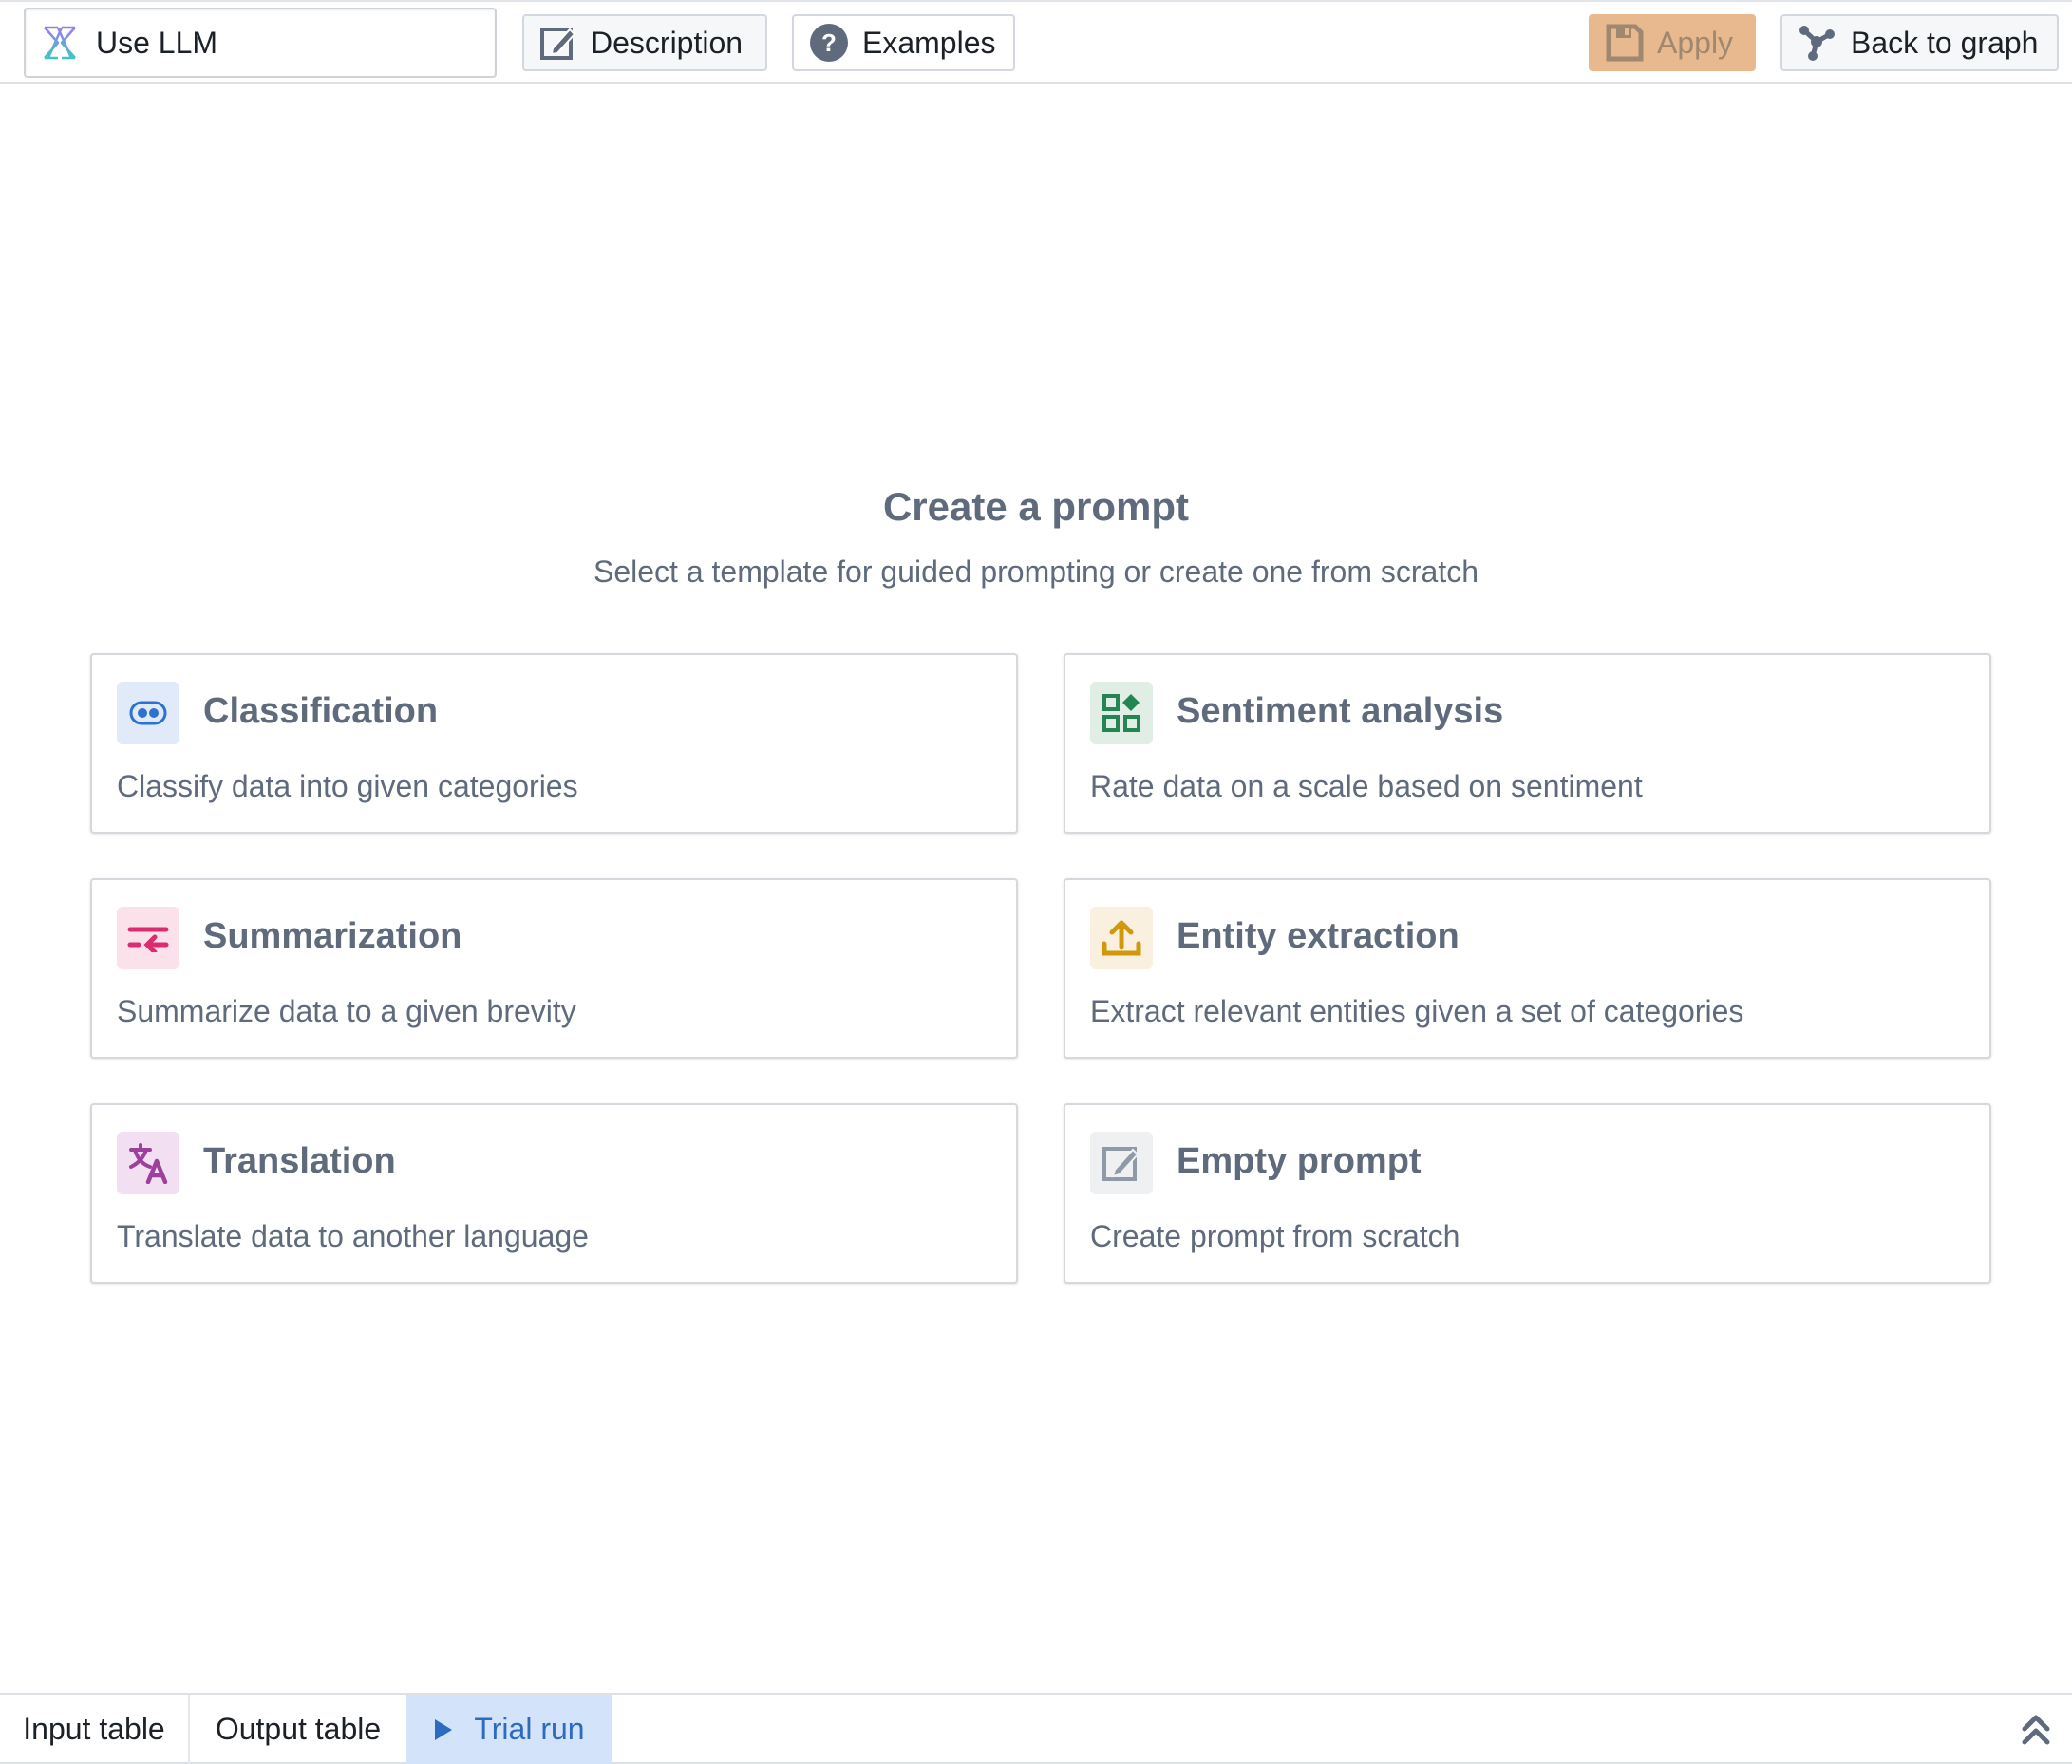  I want to click on template-title: Entity extraction, so click(1318, 936).